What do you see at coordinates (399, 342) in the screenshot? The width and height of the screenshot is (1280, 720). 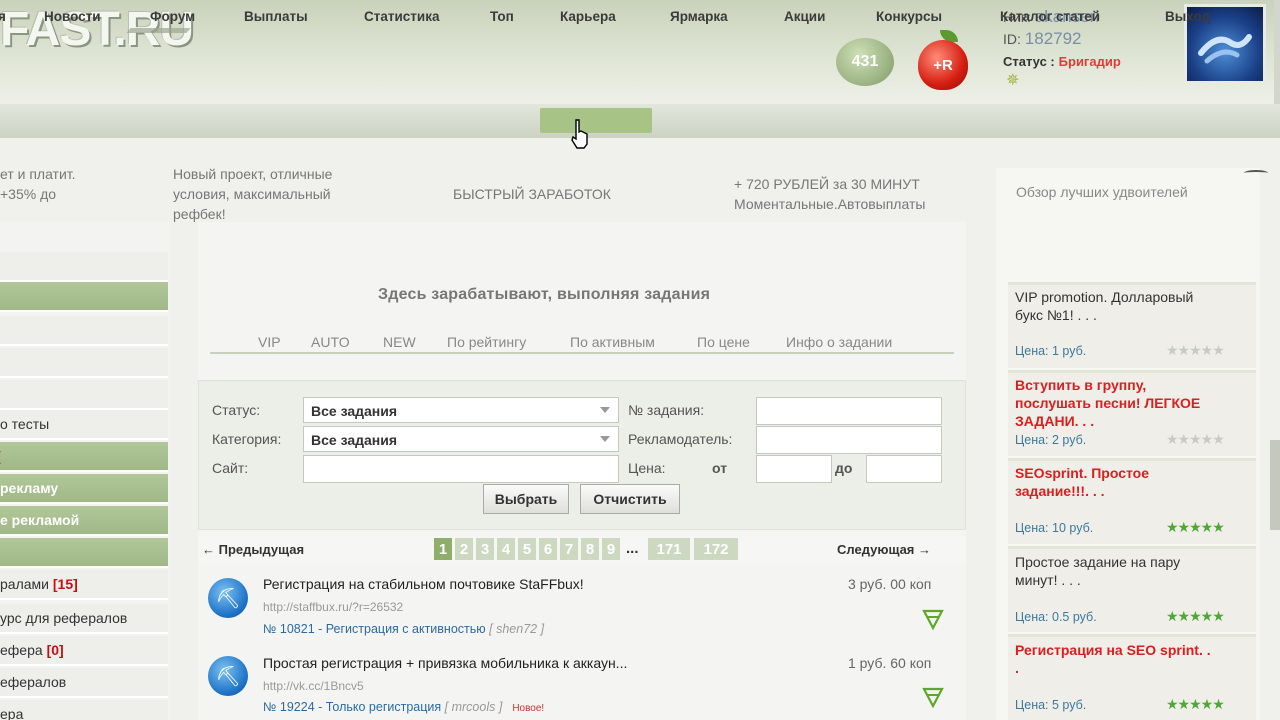 I see `tab-new: NEW` at bounding box center [399, 342].